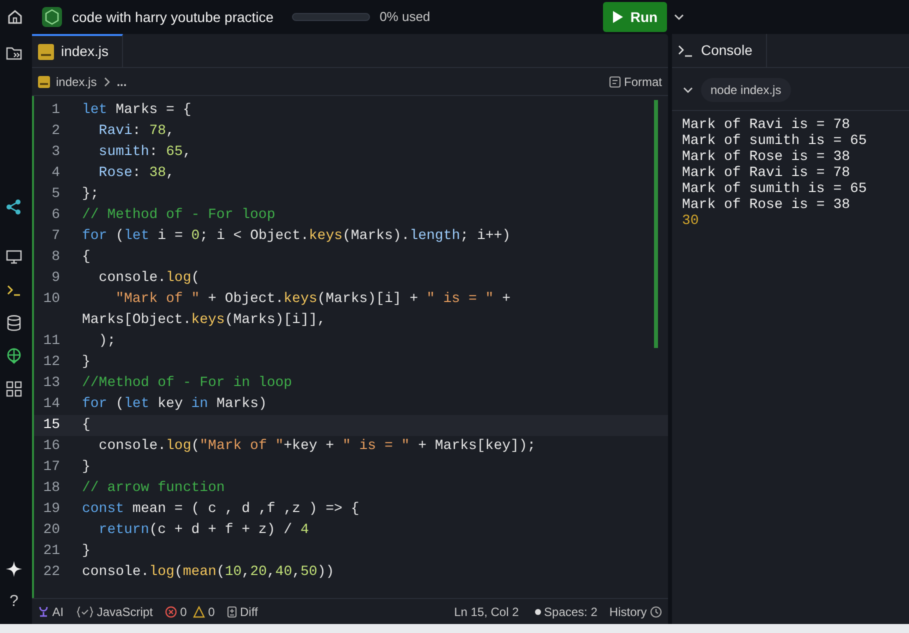 This screenshot has height=633, width=909. What do you see at coordinates (14, 389) in the screenshot?
I see `apps-grid-icon` at bounding box center [14, 389].